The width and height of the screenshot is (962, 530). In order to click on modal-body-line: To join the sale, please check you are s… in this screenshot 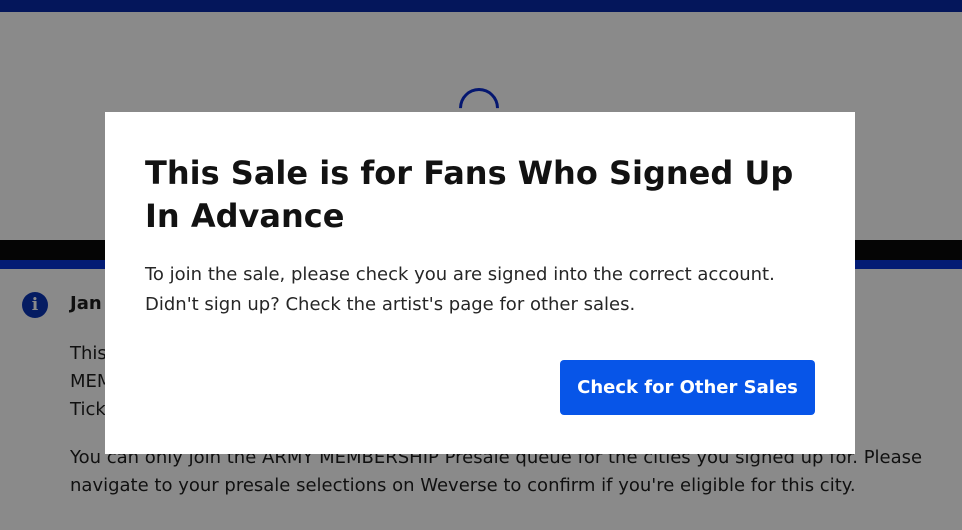, I will do `click(460, 274)`.